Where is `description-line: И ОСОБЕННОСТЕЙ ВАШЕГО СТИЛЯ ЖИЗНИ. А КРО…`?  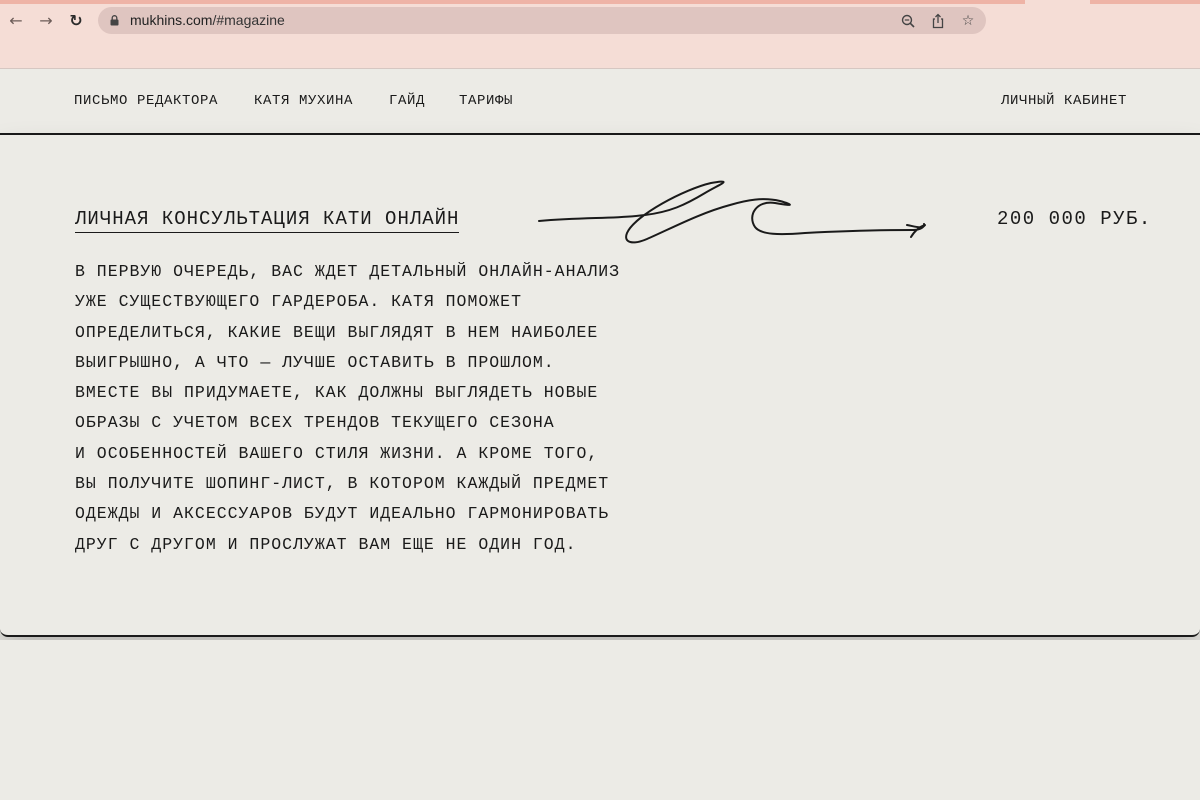
description-line: И ОСОБЕННОСТЕЙ ВАШЕГО СТИЛЯ ЖИЗНИ. А КРО… is located at coordinates (337, 453).